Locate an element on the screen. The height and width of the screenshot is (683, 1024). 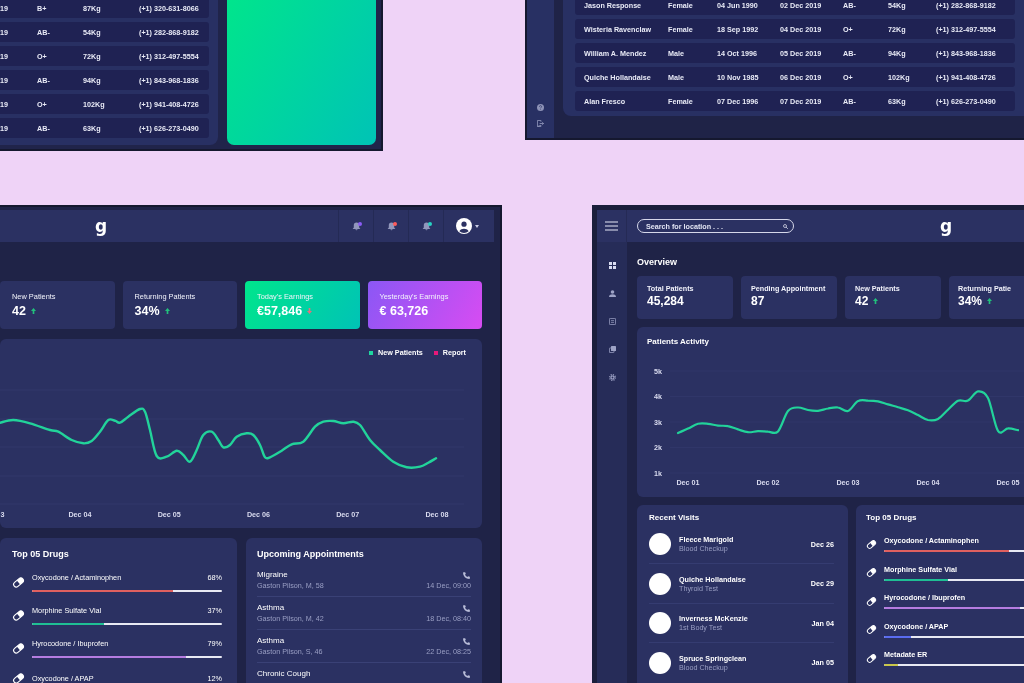
grid-icon is located at coordinates (612, 265).